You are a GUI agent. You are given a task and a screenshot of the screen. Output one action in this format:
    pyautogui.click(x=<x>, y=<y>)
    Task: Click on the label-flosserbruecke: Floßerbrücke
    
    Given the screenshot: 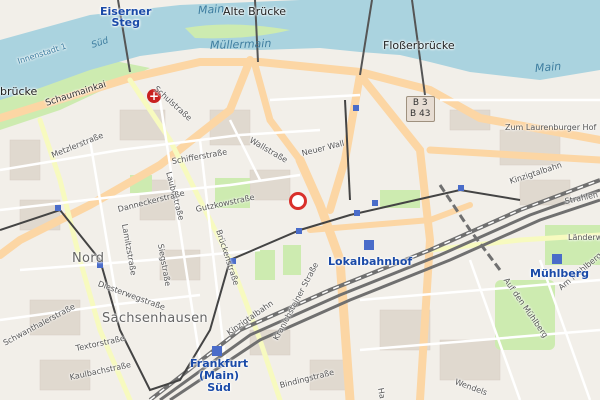 What is the action you would take?
    pyautogui.click(x=419, y=45)
    